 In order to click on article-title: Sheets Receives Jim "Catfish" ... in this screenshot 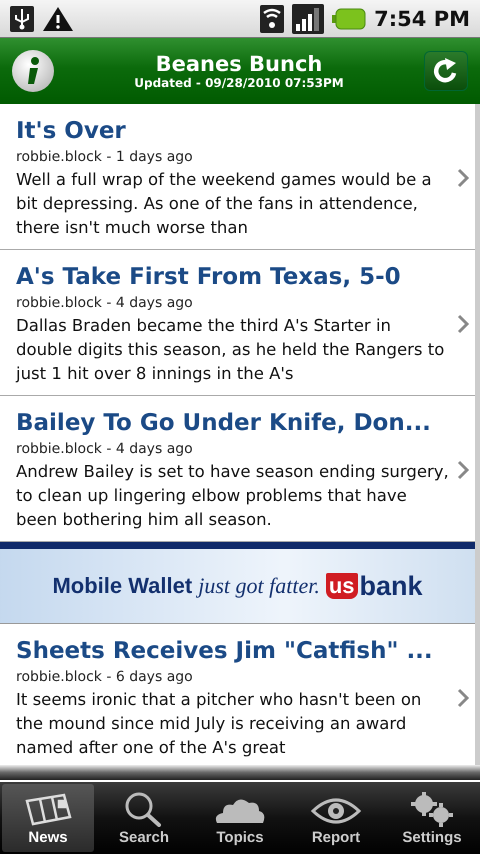, I will do `click(225, 651)`.